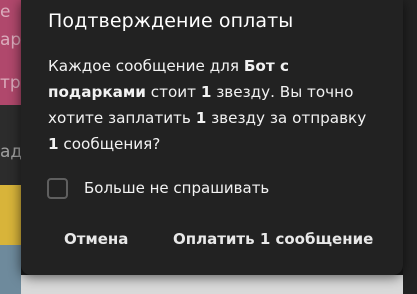 This screenshot has width=417, height=294. Describe the element at coordinates (201, 118) in the screenshot. I see `pay-amount: 1` at that location.